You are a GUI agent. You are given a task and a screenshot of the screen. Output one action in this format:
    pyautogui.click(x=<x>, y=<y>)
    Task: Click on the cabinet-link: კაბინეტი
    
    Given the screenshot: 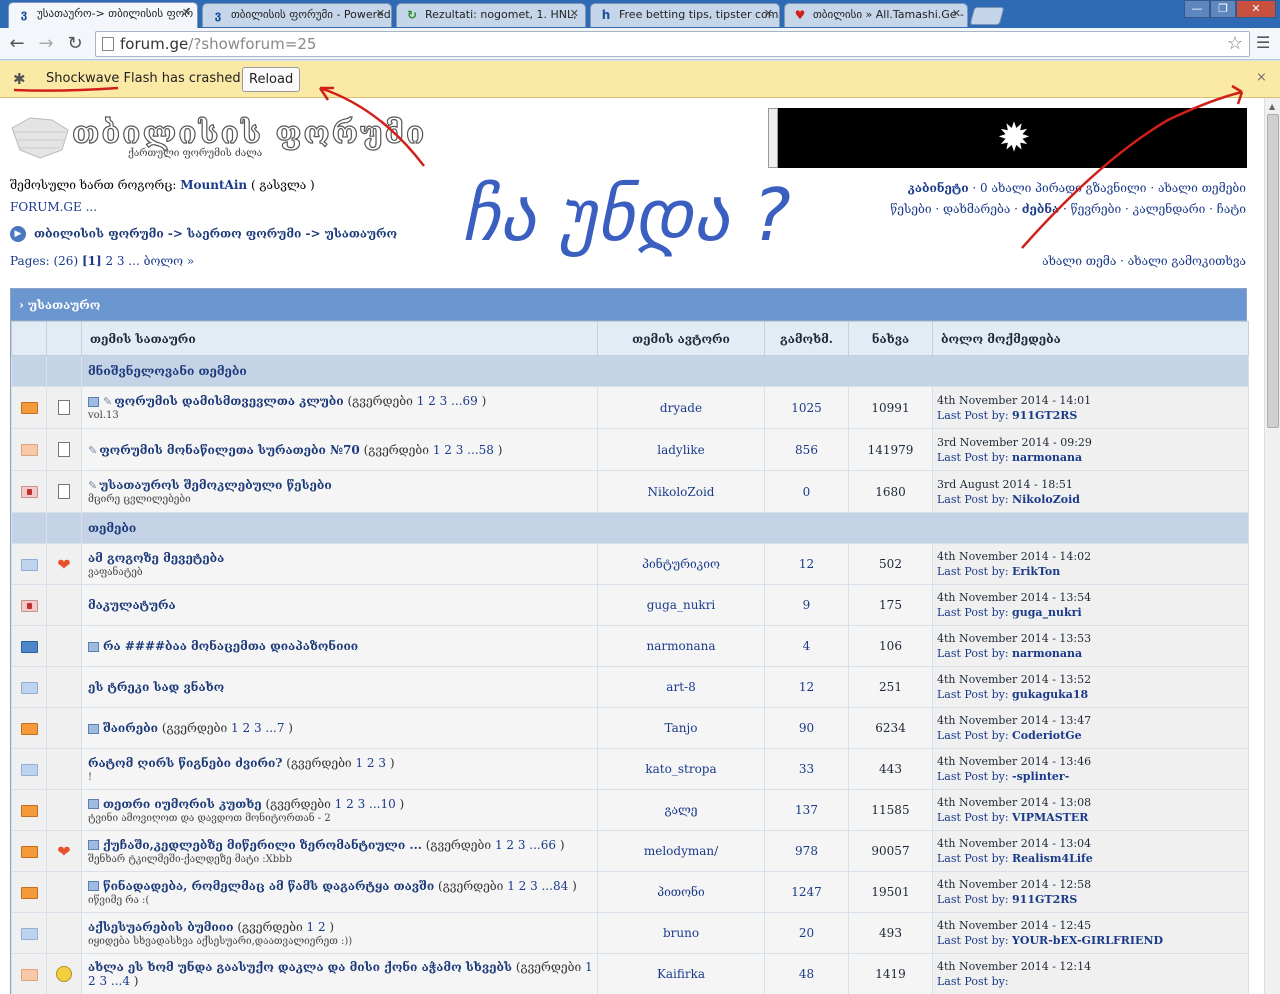 What is the action you would take?
    pyautogui.click(x=938, y=188)
    